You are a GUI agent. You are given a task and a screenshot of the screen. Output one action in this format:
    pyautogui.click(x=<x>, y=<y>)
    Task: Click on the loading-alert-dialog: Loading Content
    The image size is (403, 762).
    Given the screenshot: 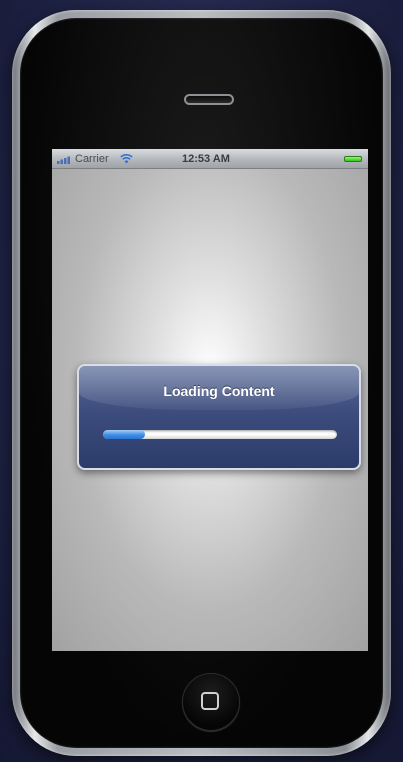 What is the action you would take?
    pyautogui.click(x=219, y=417)
    